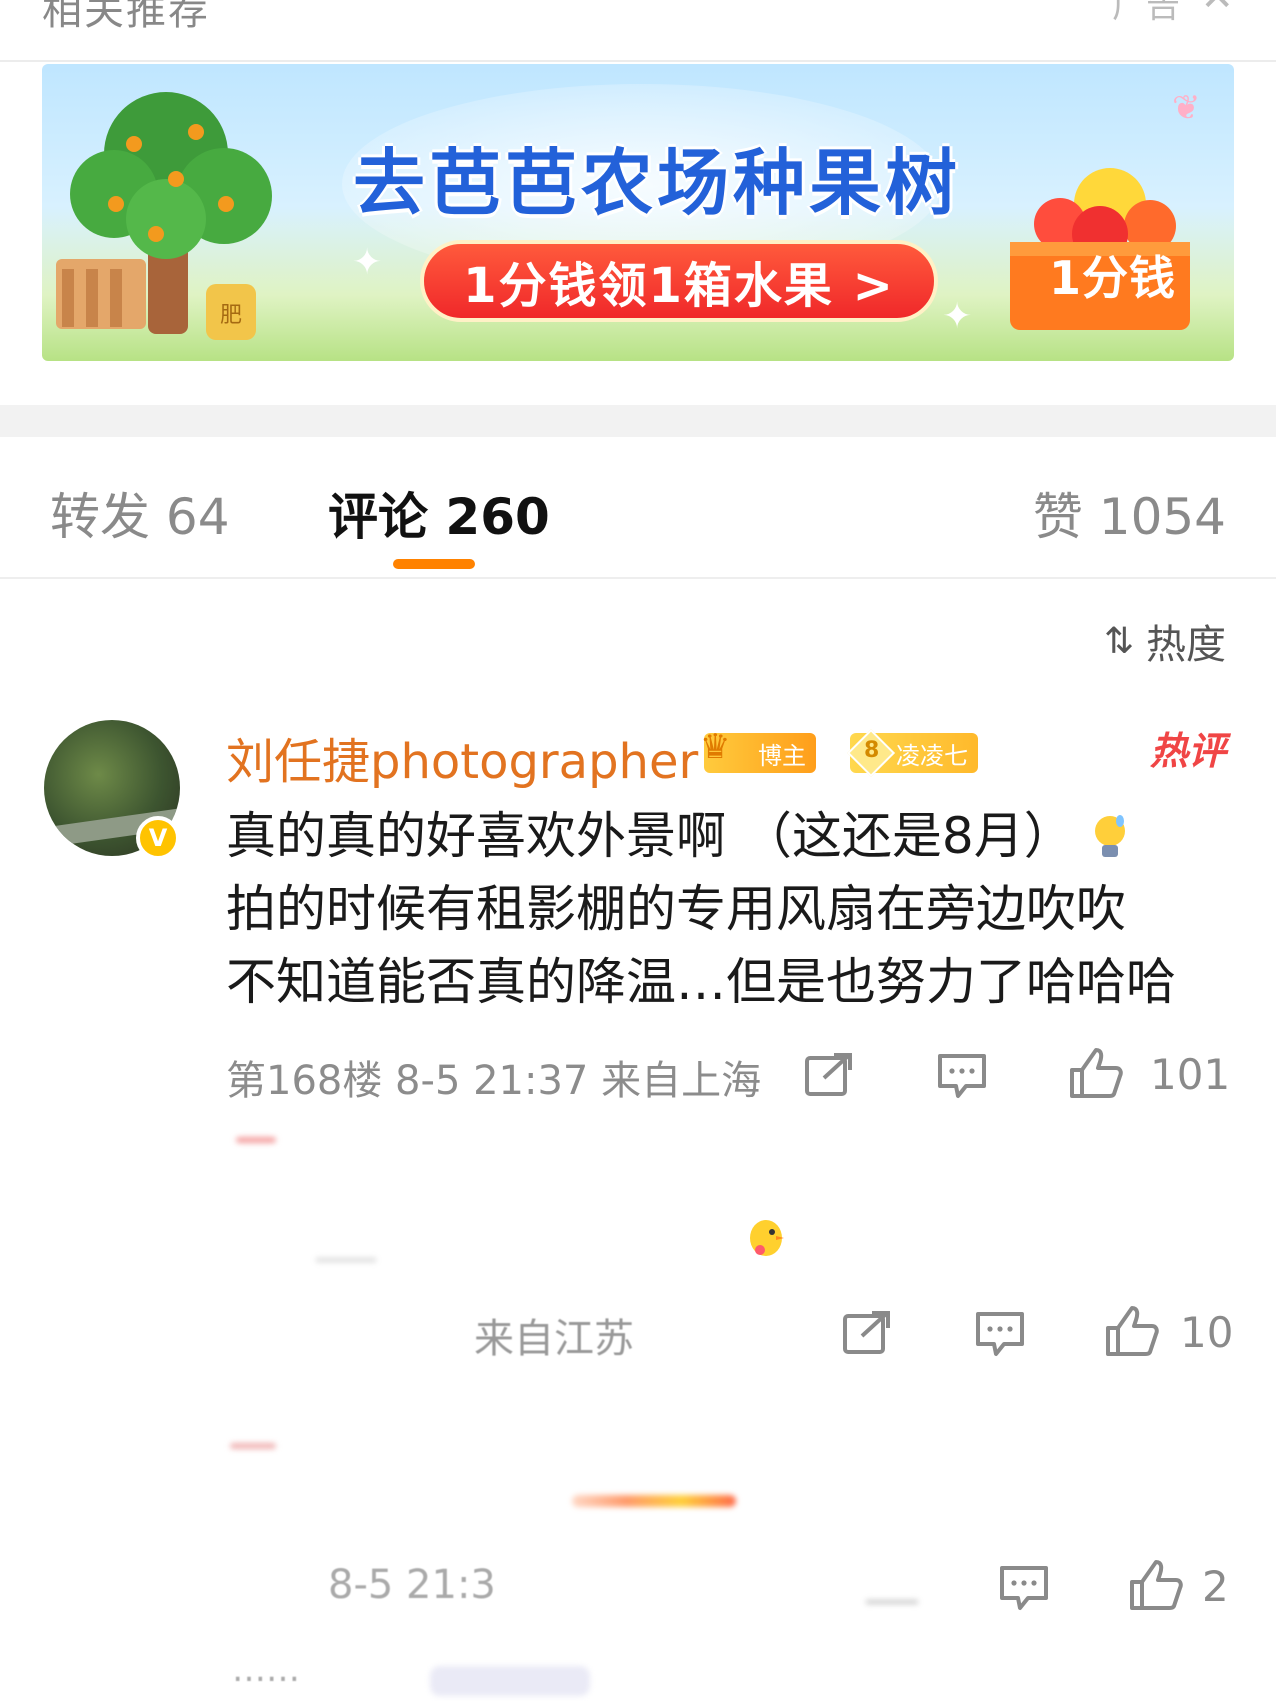 Image resolution: width=1276 pixels, height=1701 pixels. What do you see at coordinates (439, 513) in the screenshot?
I see `tab-comment: 评论 260` at bounding box center [439, 513].